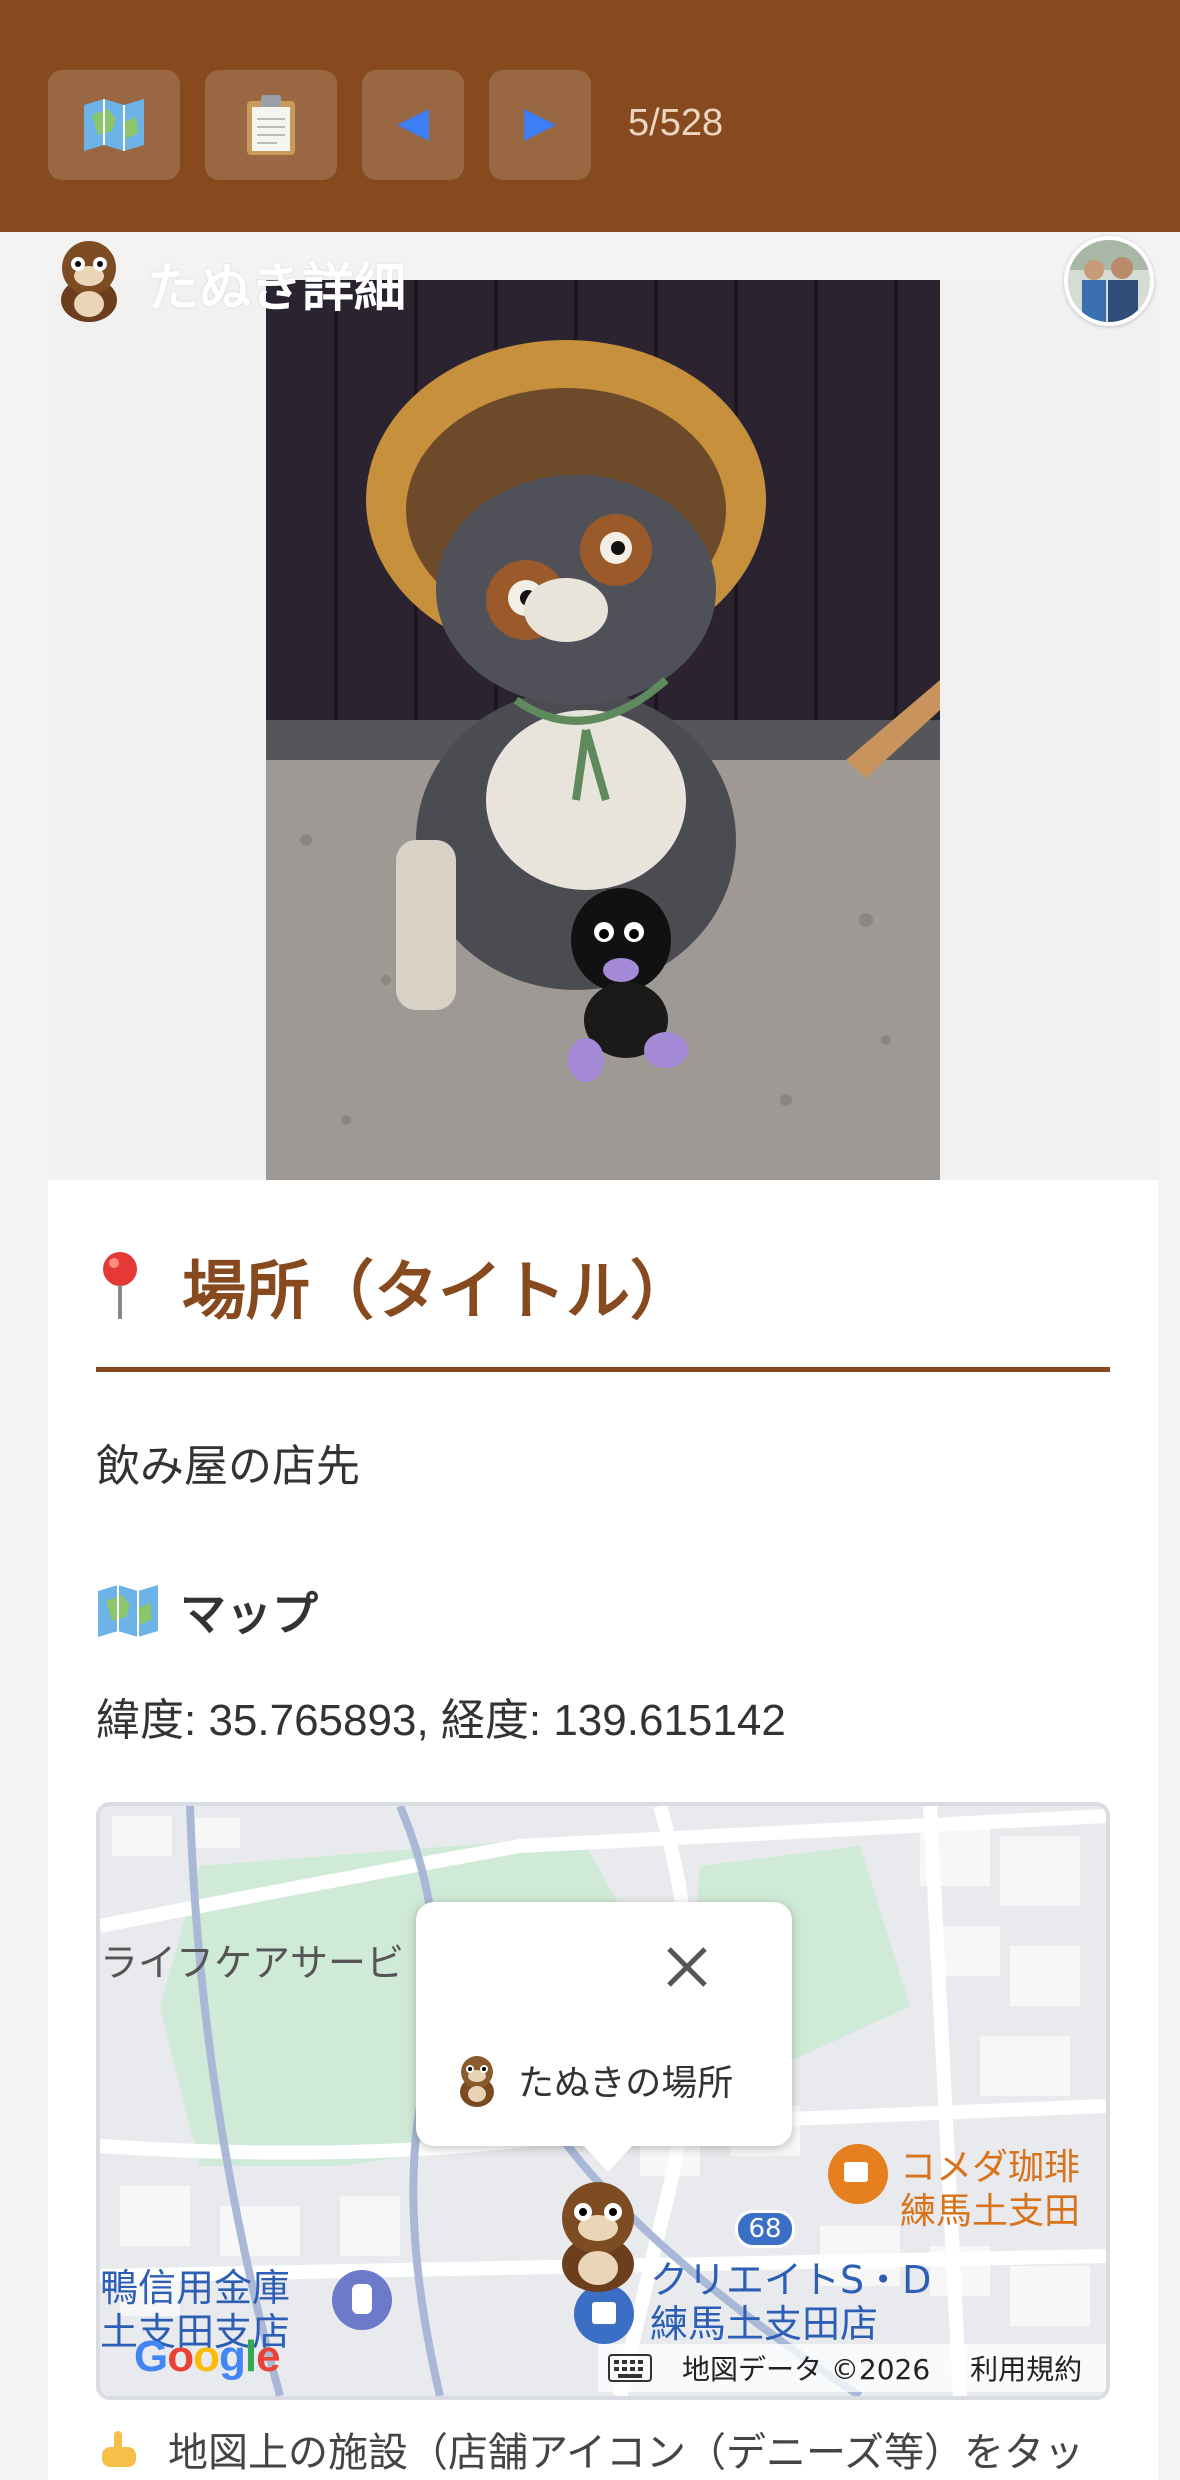 Image resolution: width=1180 pixels, height=2480 pixels. I want to click on previous-button, so click(413, 125).